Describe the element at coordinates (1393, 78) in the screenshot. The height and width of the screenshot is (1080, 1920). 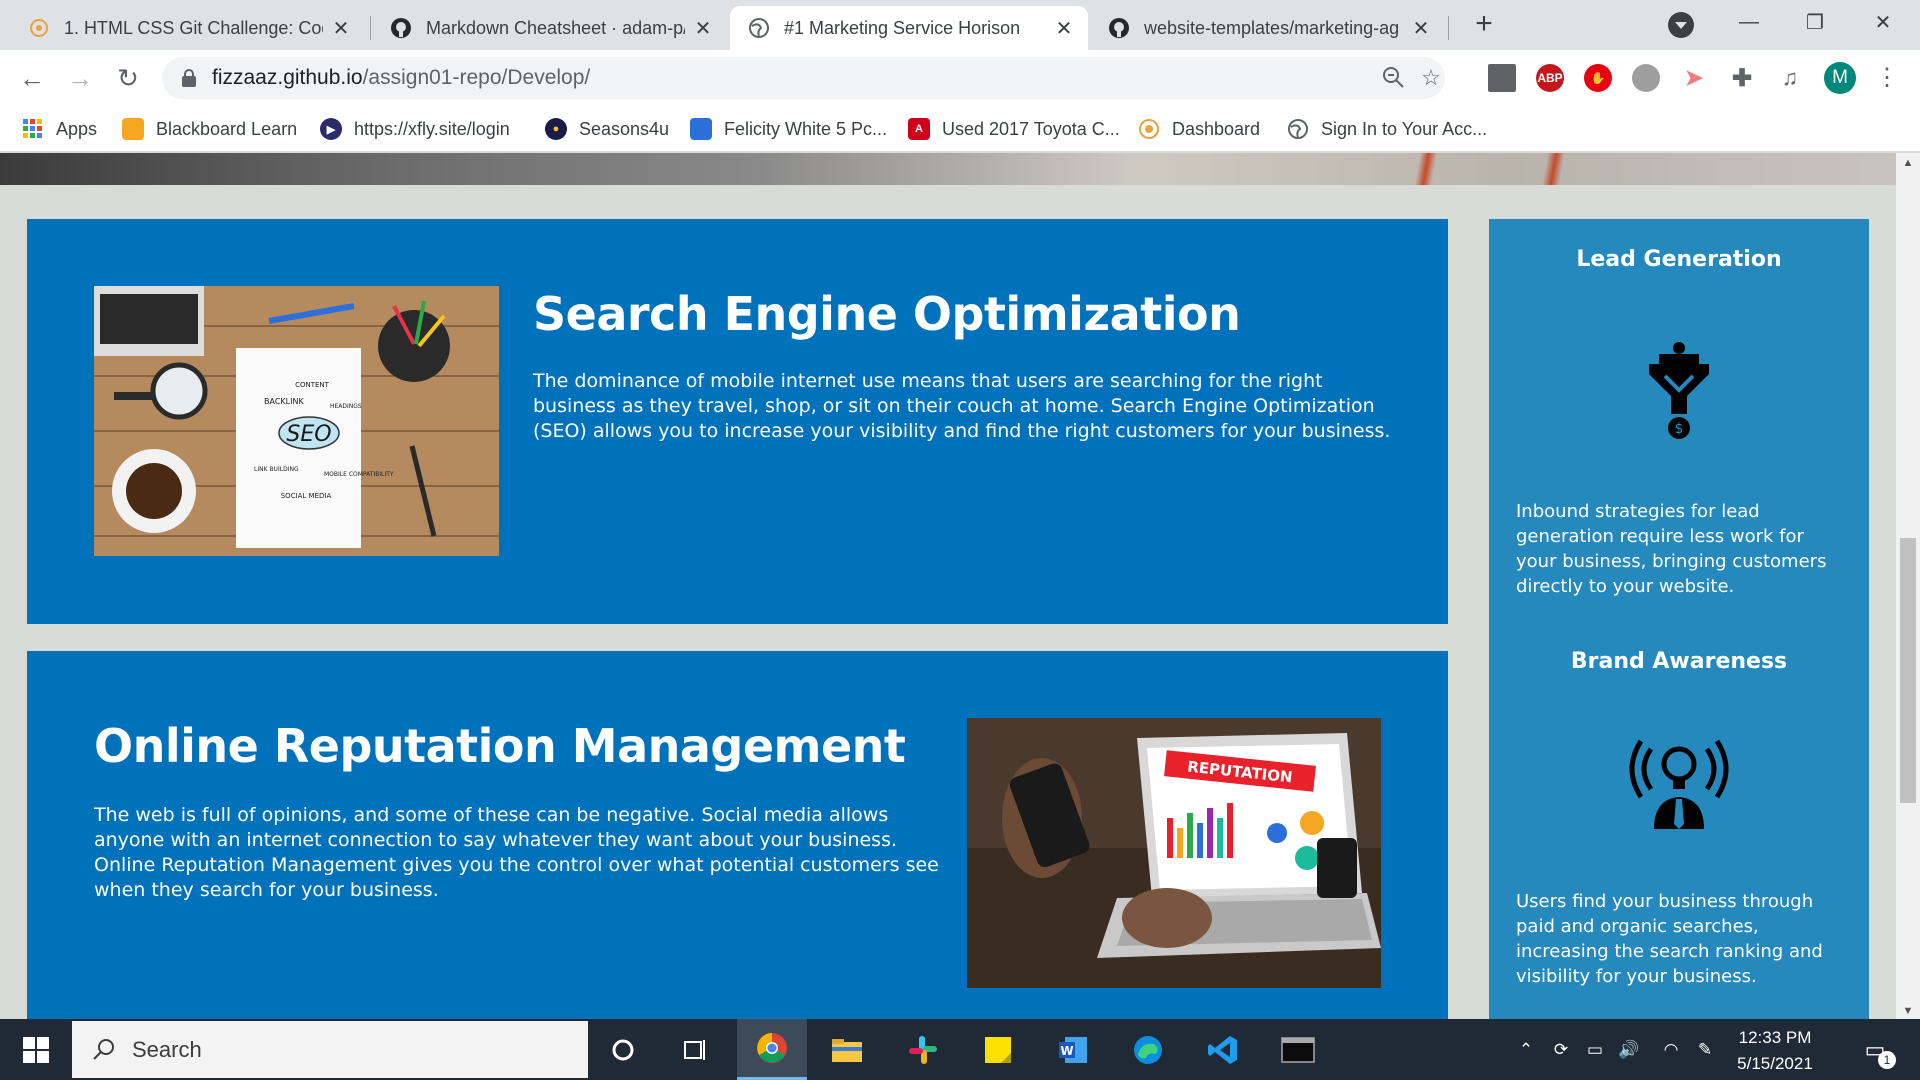
I see `zoom-icon` at that location.